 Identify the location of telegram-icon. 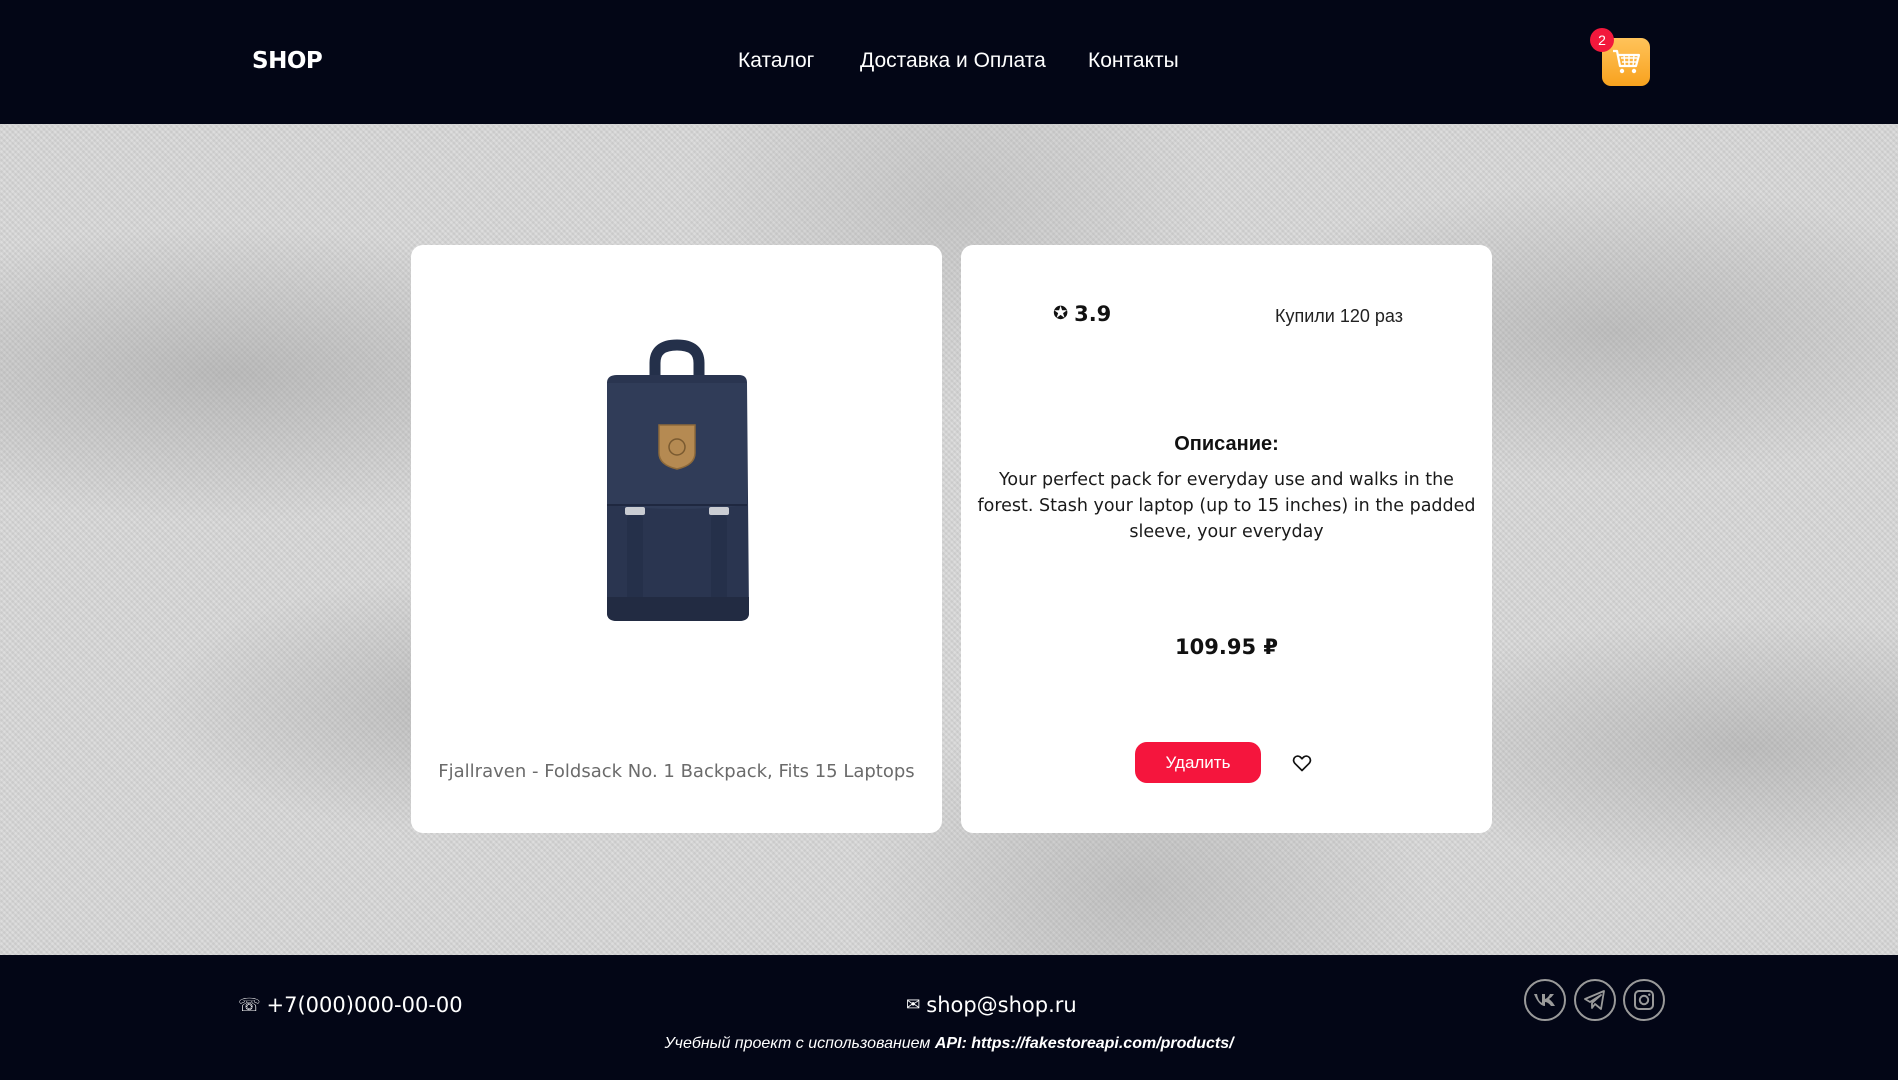
(1594, 1000).